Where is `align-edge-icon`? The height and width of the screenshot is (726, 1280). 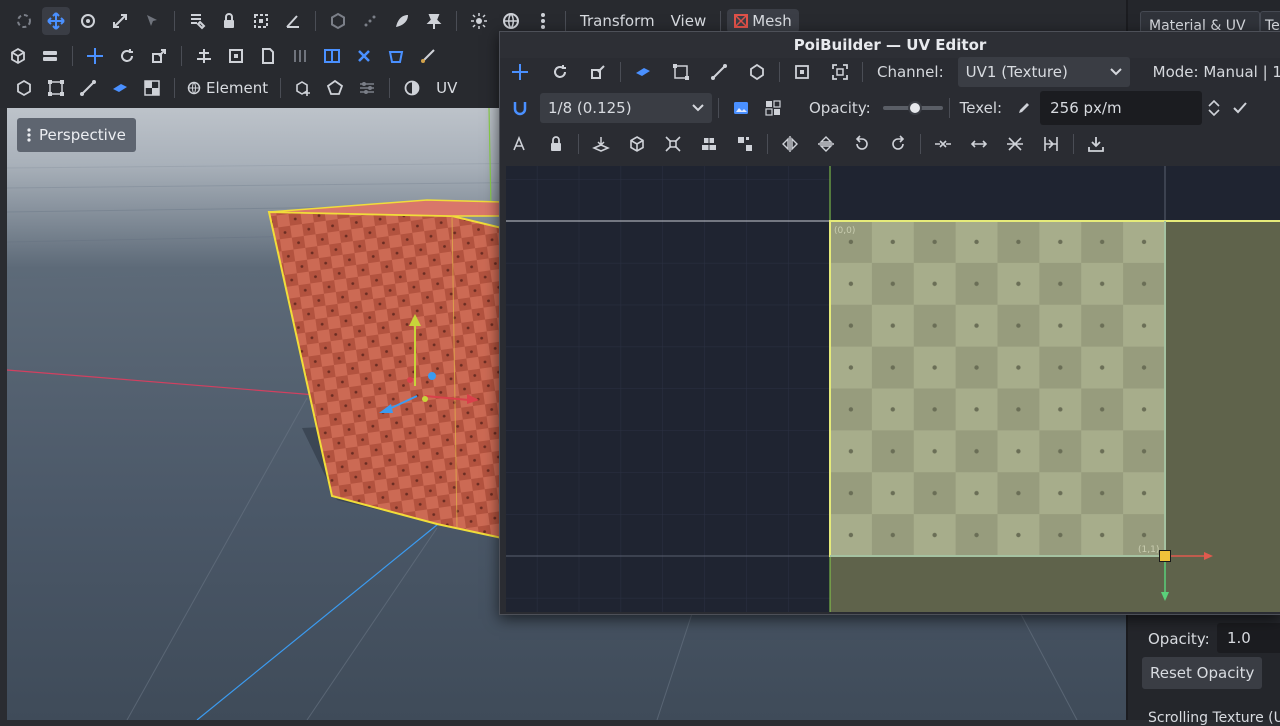 align-edge-icon is located at coordinates (1051, 144).